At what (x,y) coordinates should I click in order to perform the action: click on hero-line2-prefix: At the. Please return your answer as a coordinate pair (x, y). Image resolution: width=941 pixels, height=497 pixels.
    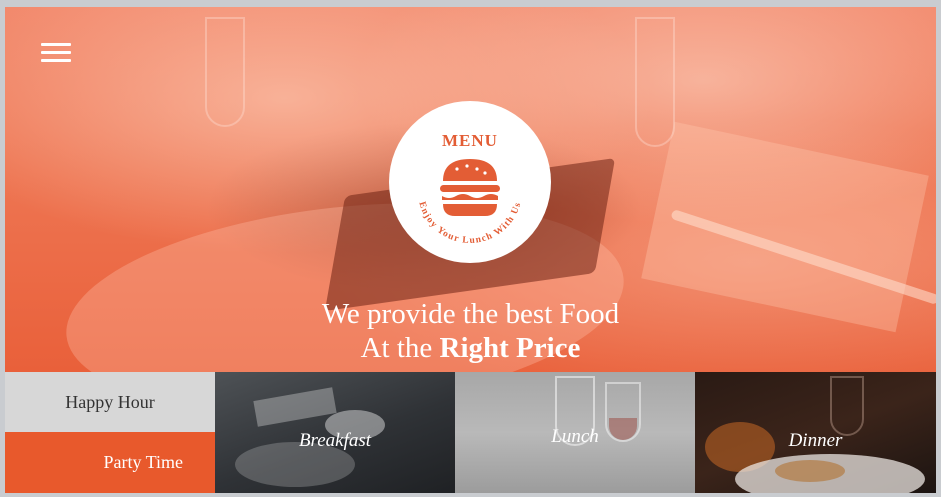
    Looking at the image, I should click on (396, 348).